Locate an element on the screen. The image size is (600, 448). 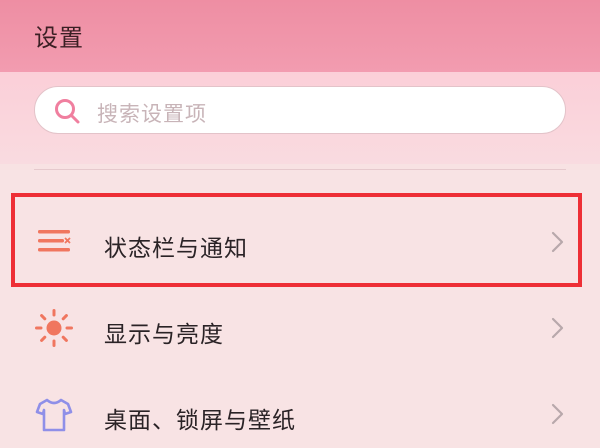
brightness-icon is located at coordinates (54, 328).